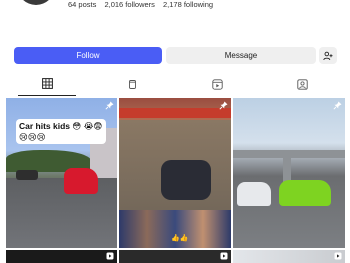 The image size is (350, 263). What do you see at coordinates (82, 4) in the screenshot?
I see `posts-count: 64 posts` at bounding box center [82, 4].